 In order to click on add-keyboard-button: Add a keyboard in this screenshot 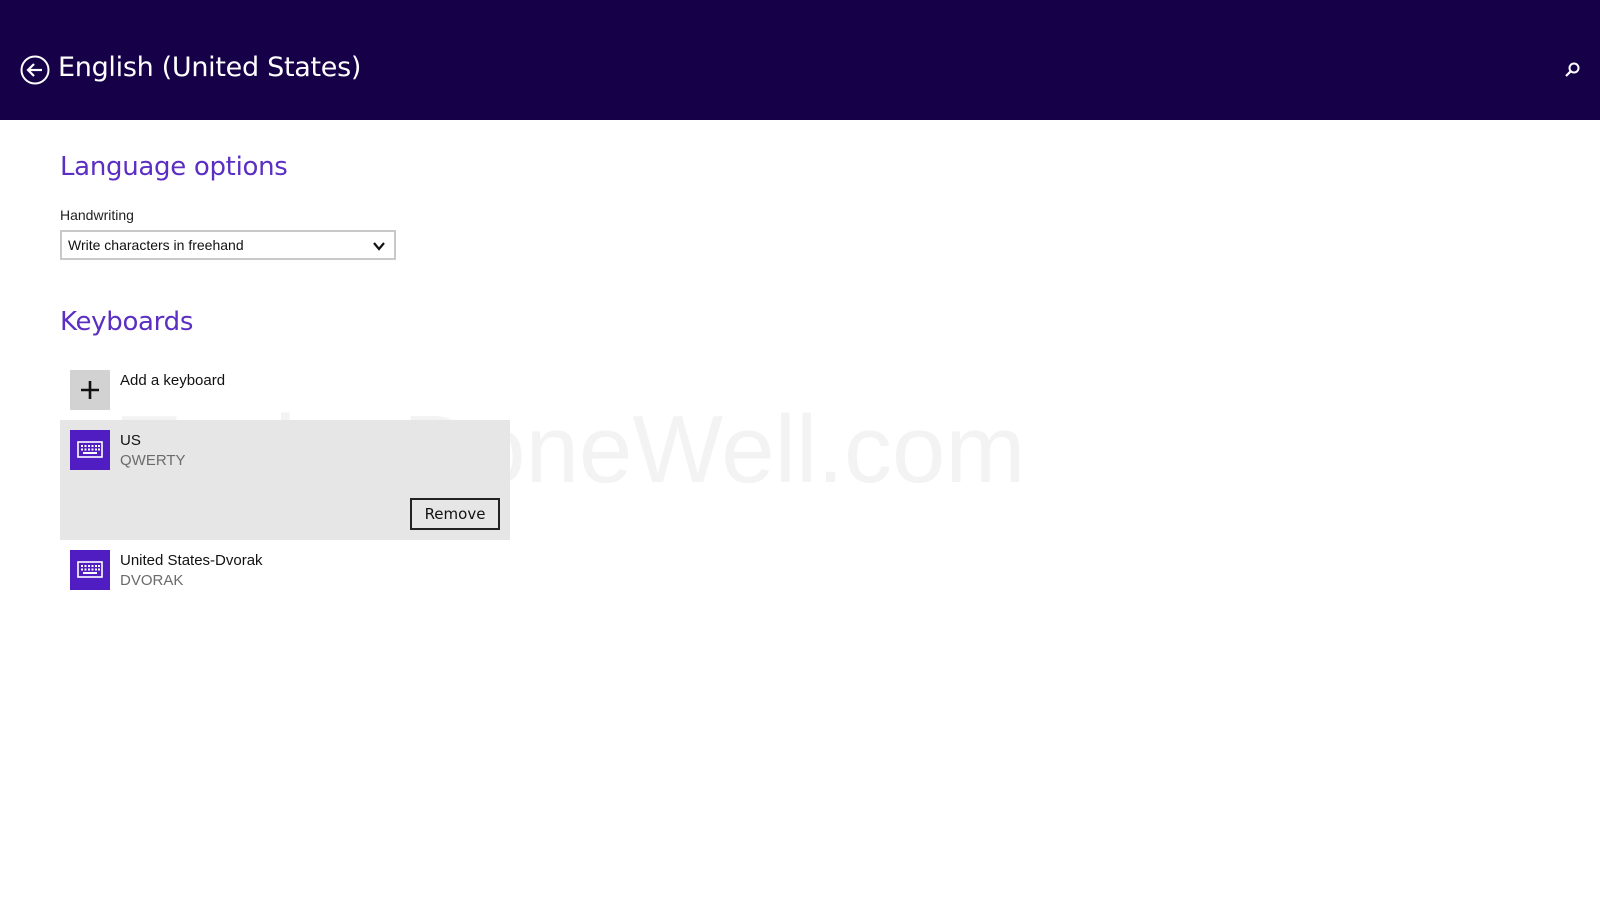, I will do `click(220, 390)`.